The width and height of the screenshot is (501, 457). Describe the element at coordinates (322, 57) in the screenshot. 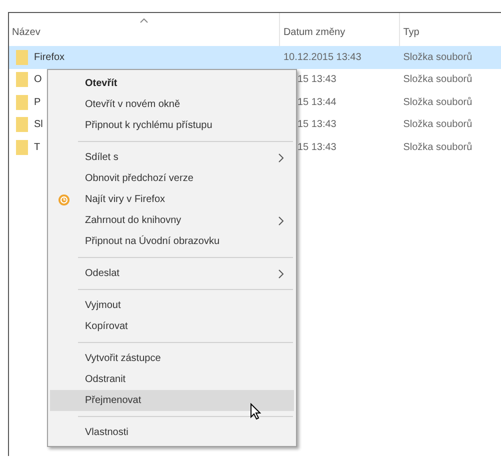

I see `date-cell: 10.12.2015 13:43` at that location.